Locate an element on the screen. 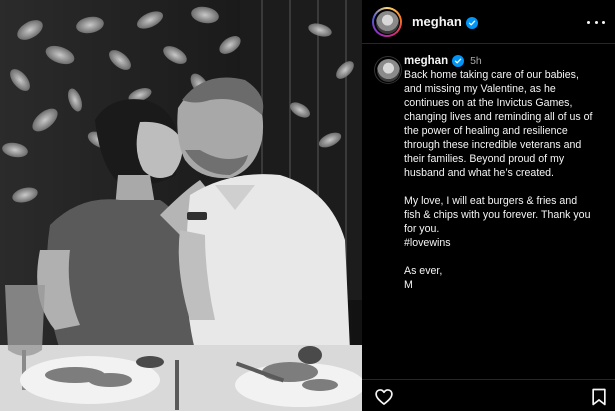  more-options-icon is located at coordinates (596, 22).